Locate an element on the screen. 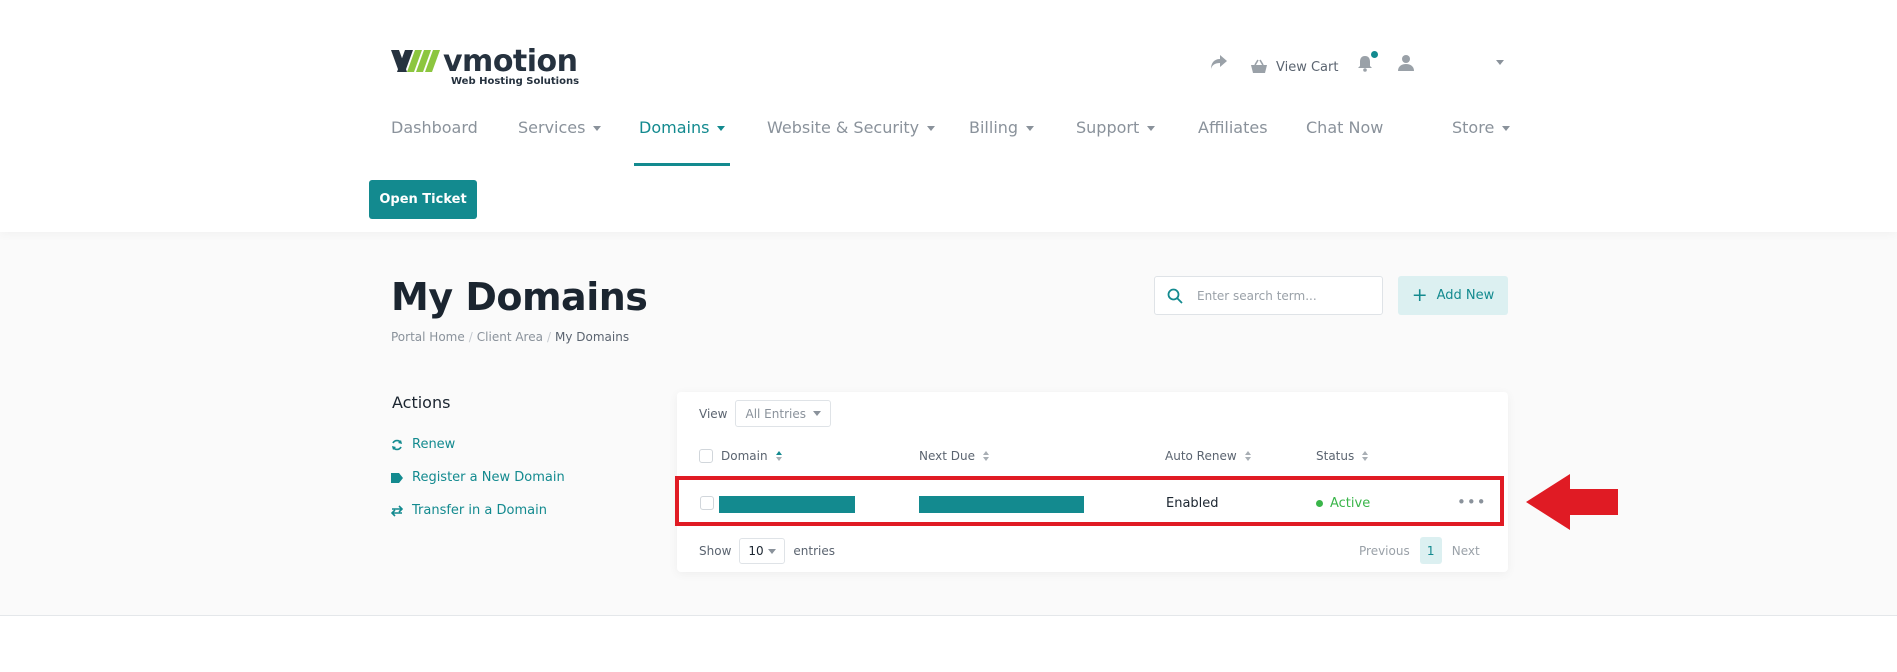  nav-item-support: Support is located at coordinates (1116, 143).